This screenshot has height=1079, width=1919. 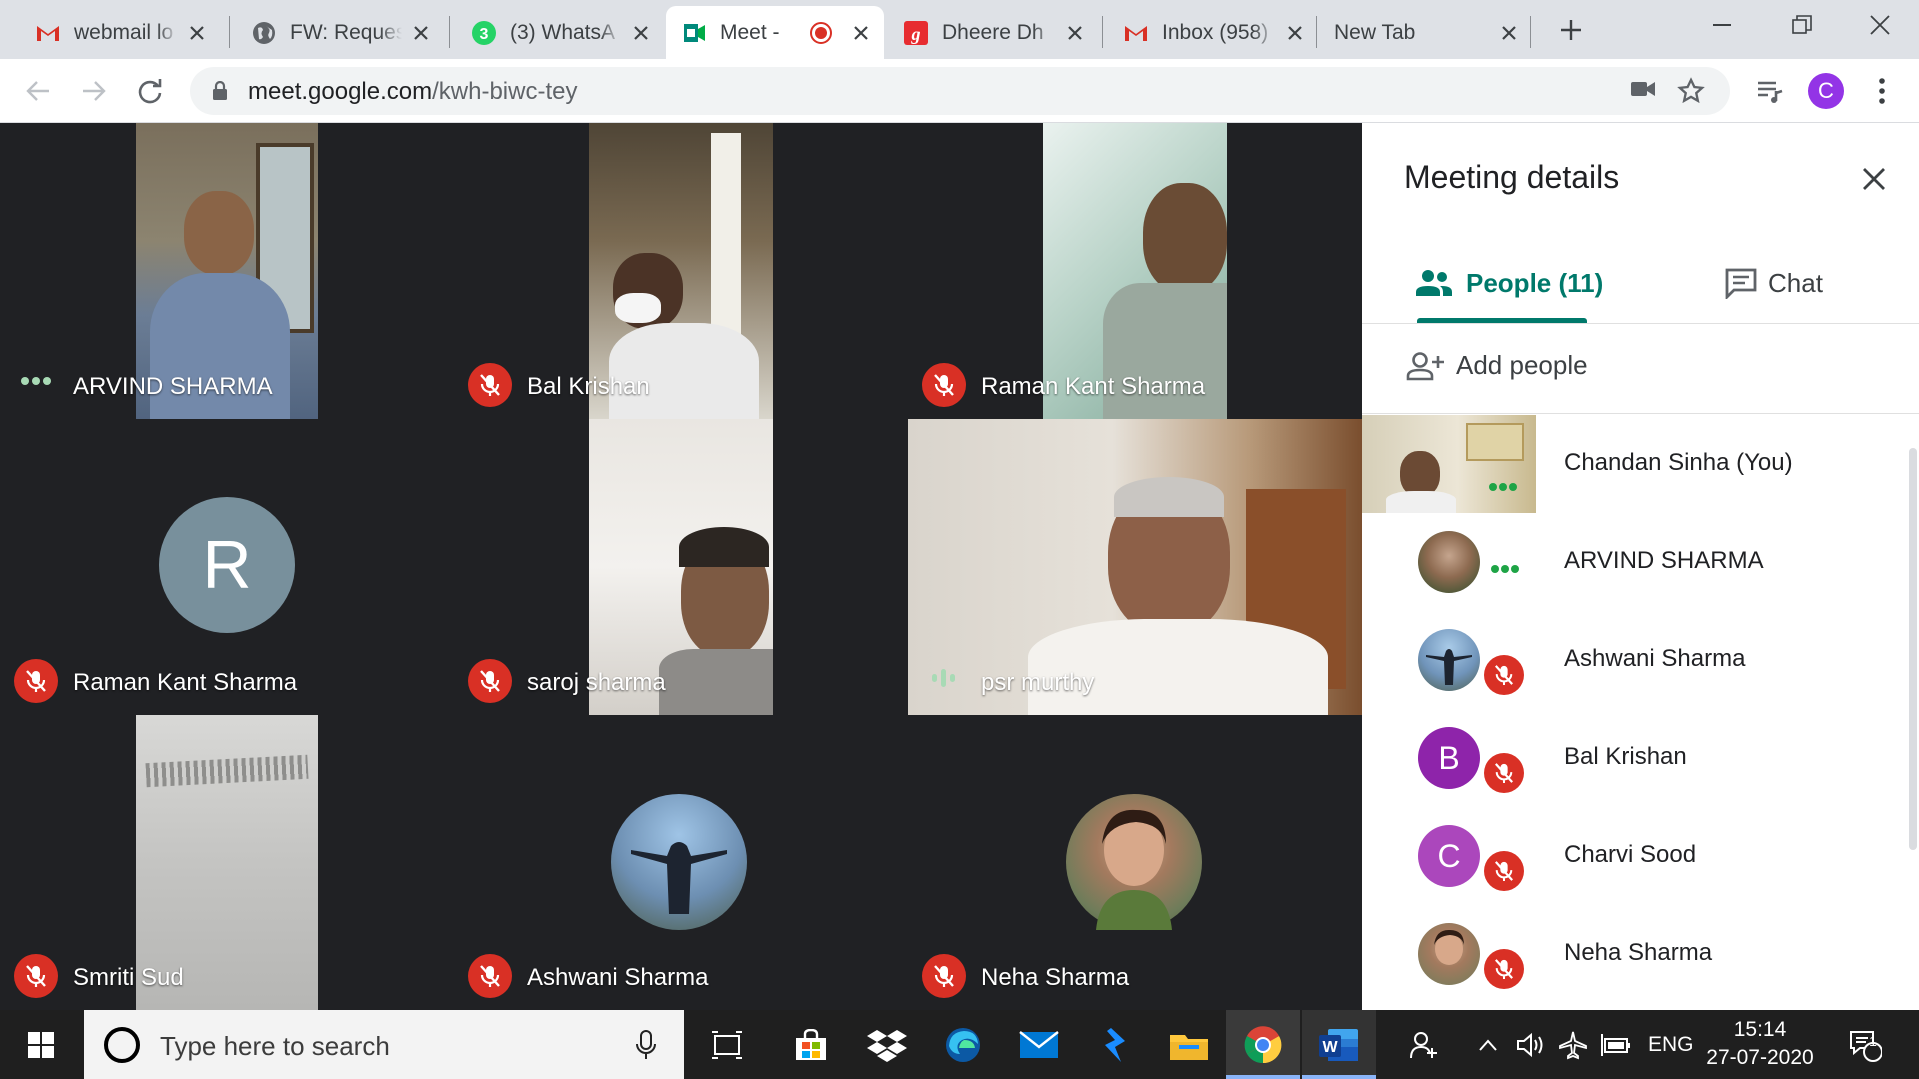 What do you see at coordinates (1425, 1044) in the screenshot?
I see `people-icon` at bounding box center [1425, 1044].